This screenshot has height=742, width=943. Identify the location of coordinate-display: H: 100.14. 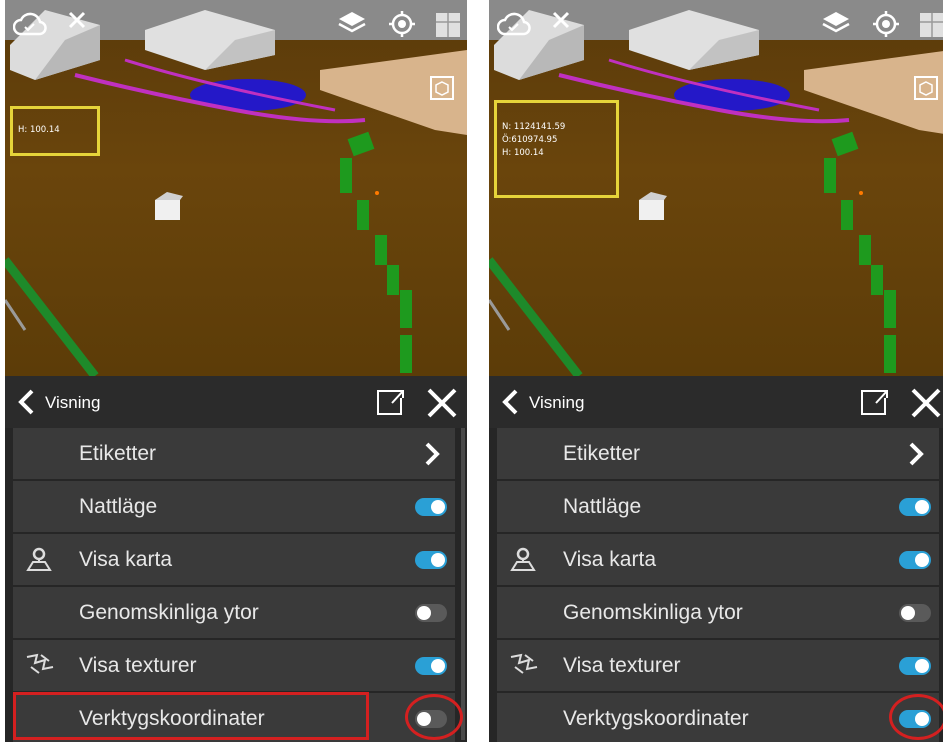
(55, 131).